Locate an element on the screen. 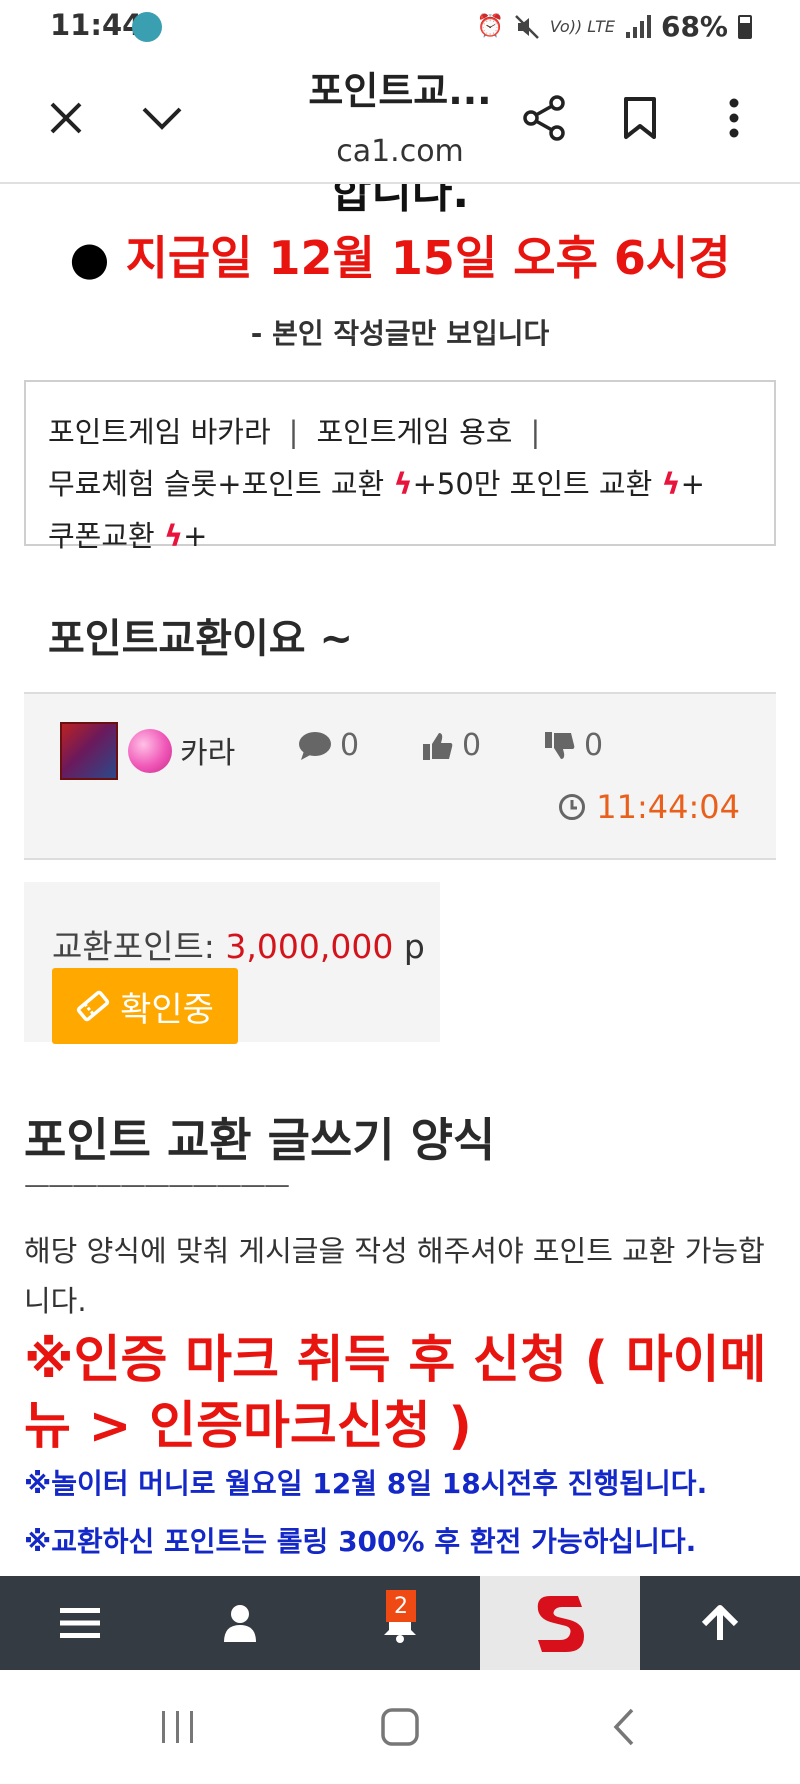 The height and width of the screenshot is (1784, 800). more-options-button is located at coordinates (734, 118).